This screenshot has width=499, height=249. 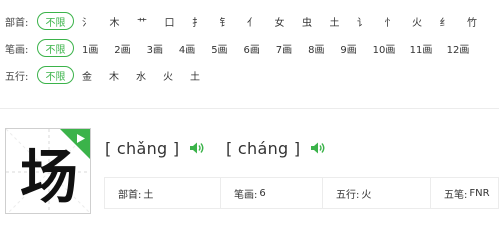 I want to click on info-bushou-key: 部首:, so click(x=130, y=195).